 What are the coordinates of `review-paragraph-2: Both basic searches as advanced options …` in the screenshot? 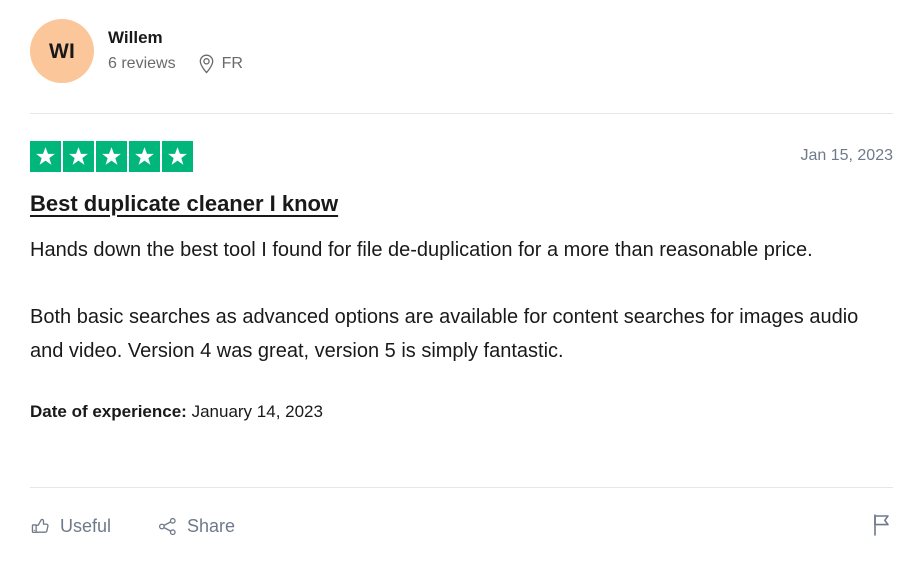 It's located at (444, 334).